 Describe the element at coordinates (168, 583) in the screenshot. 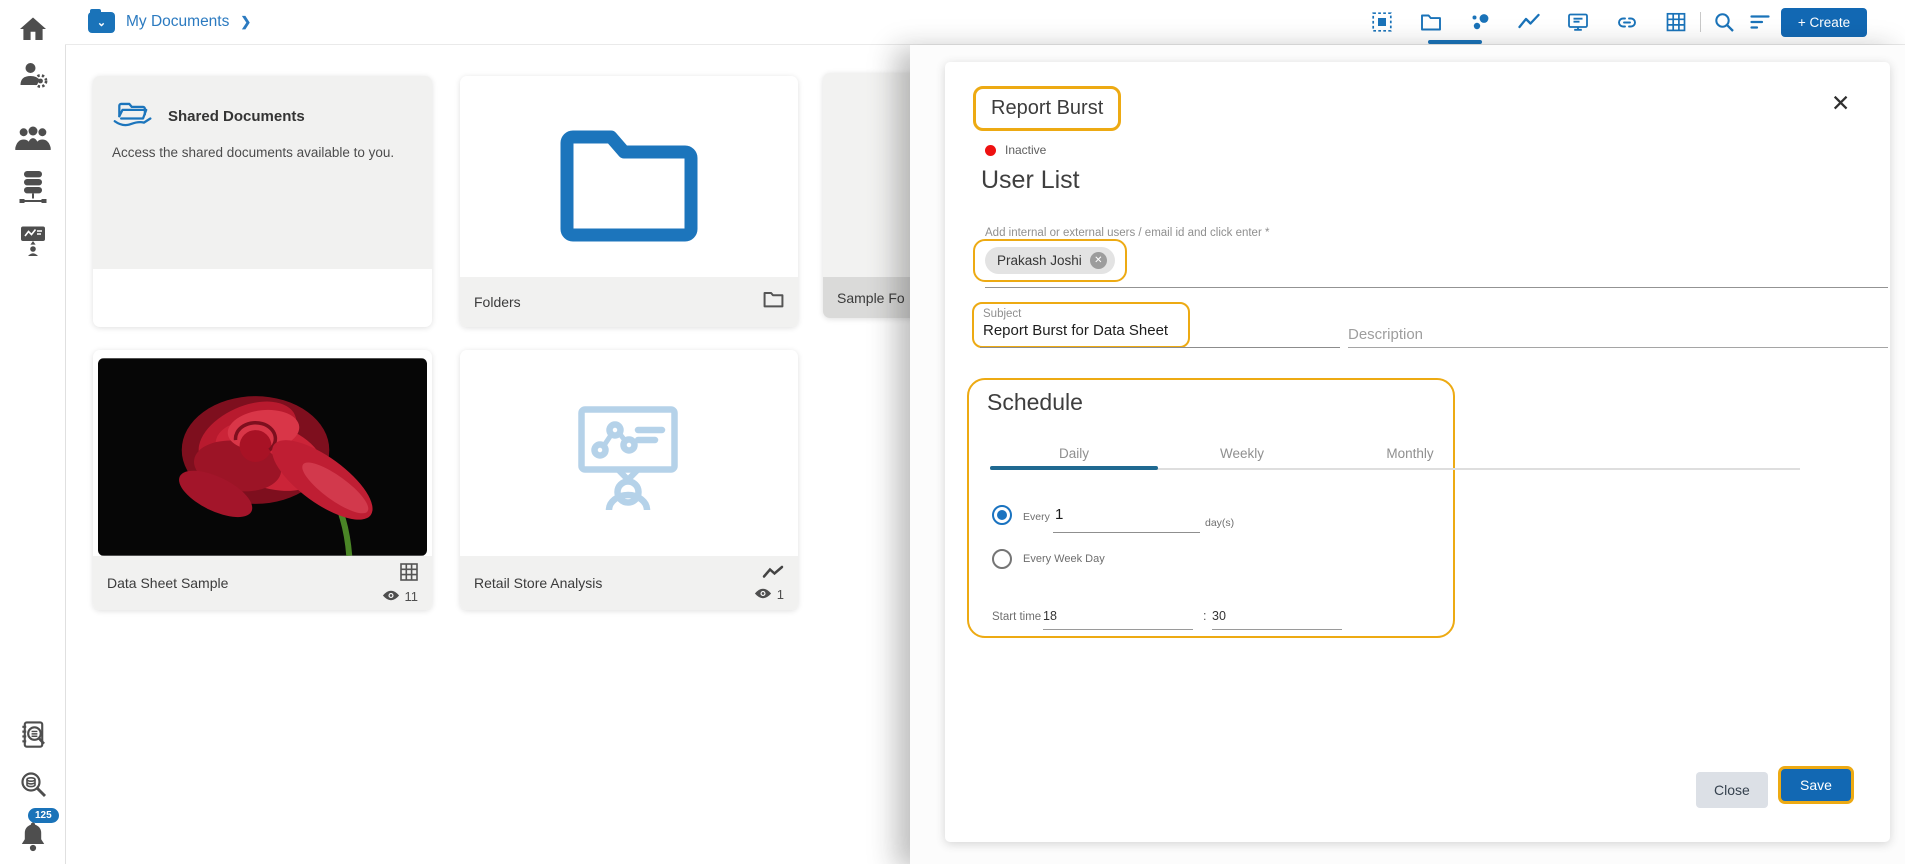

I see `card-title: Data Sheet Sample` at that location.